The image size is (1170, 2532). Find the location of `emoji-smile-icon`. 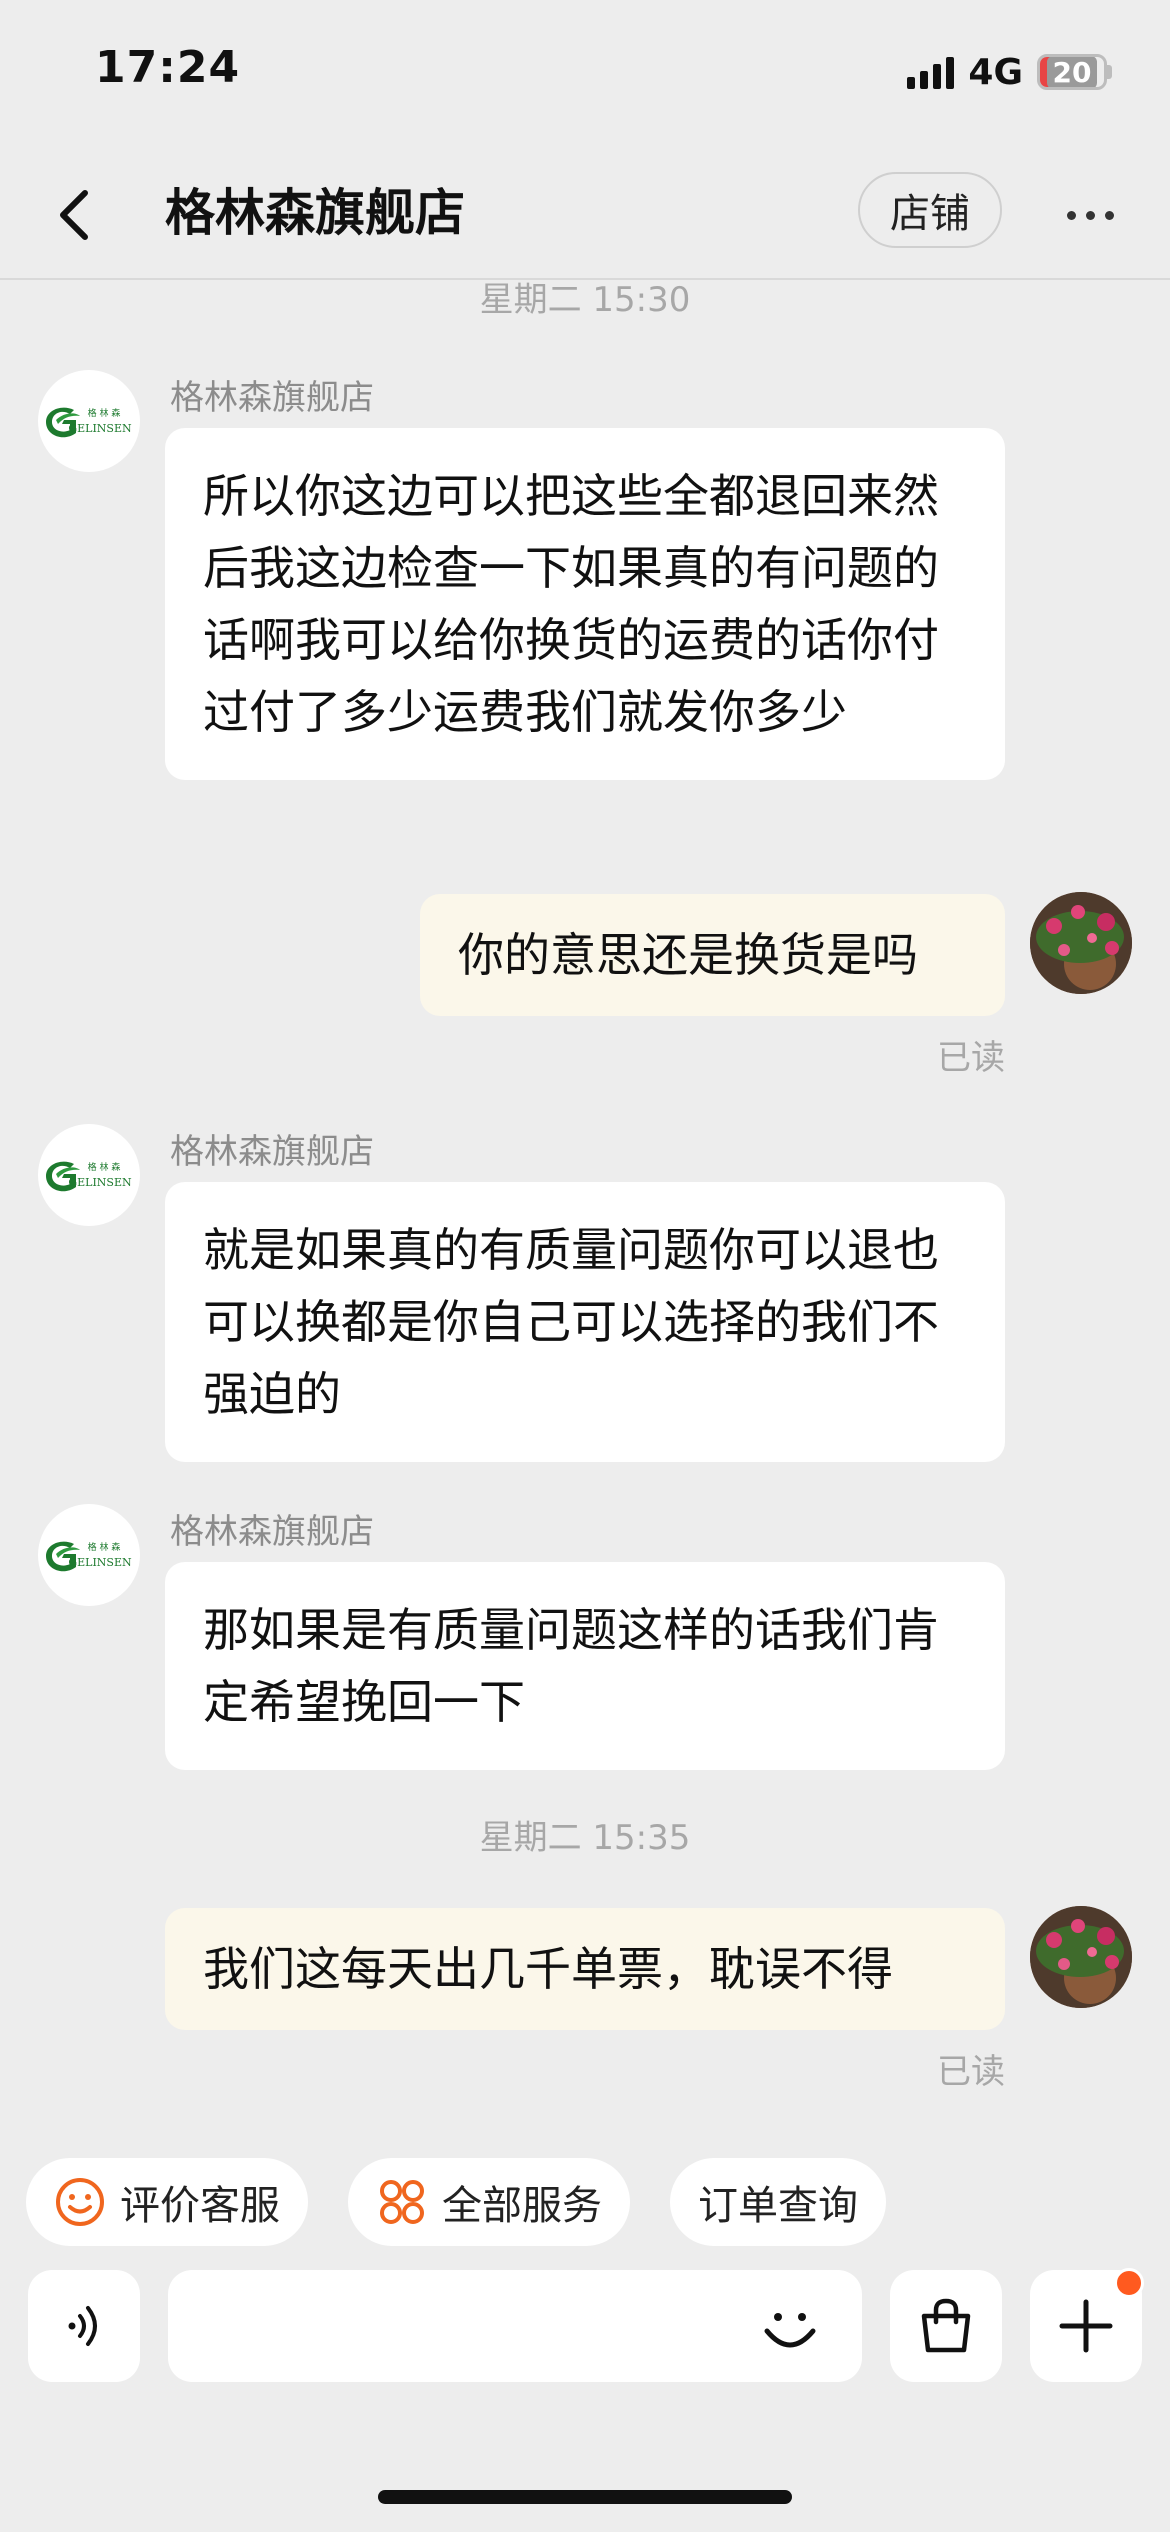

emoji-smile-icon is located at coordinates (790, 2330).